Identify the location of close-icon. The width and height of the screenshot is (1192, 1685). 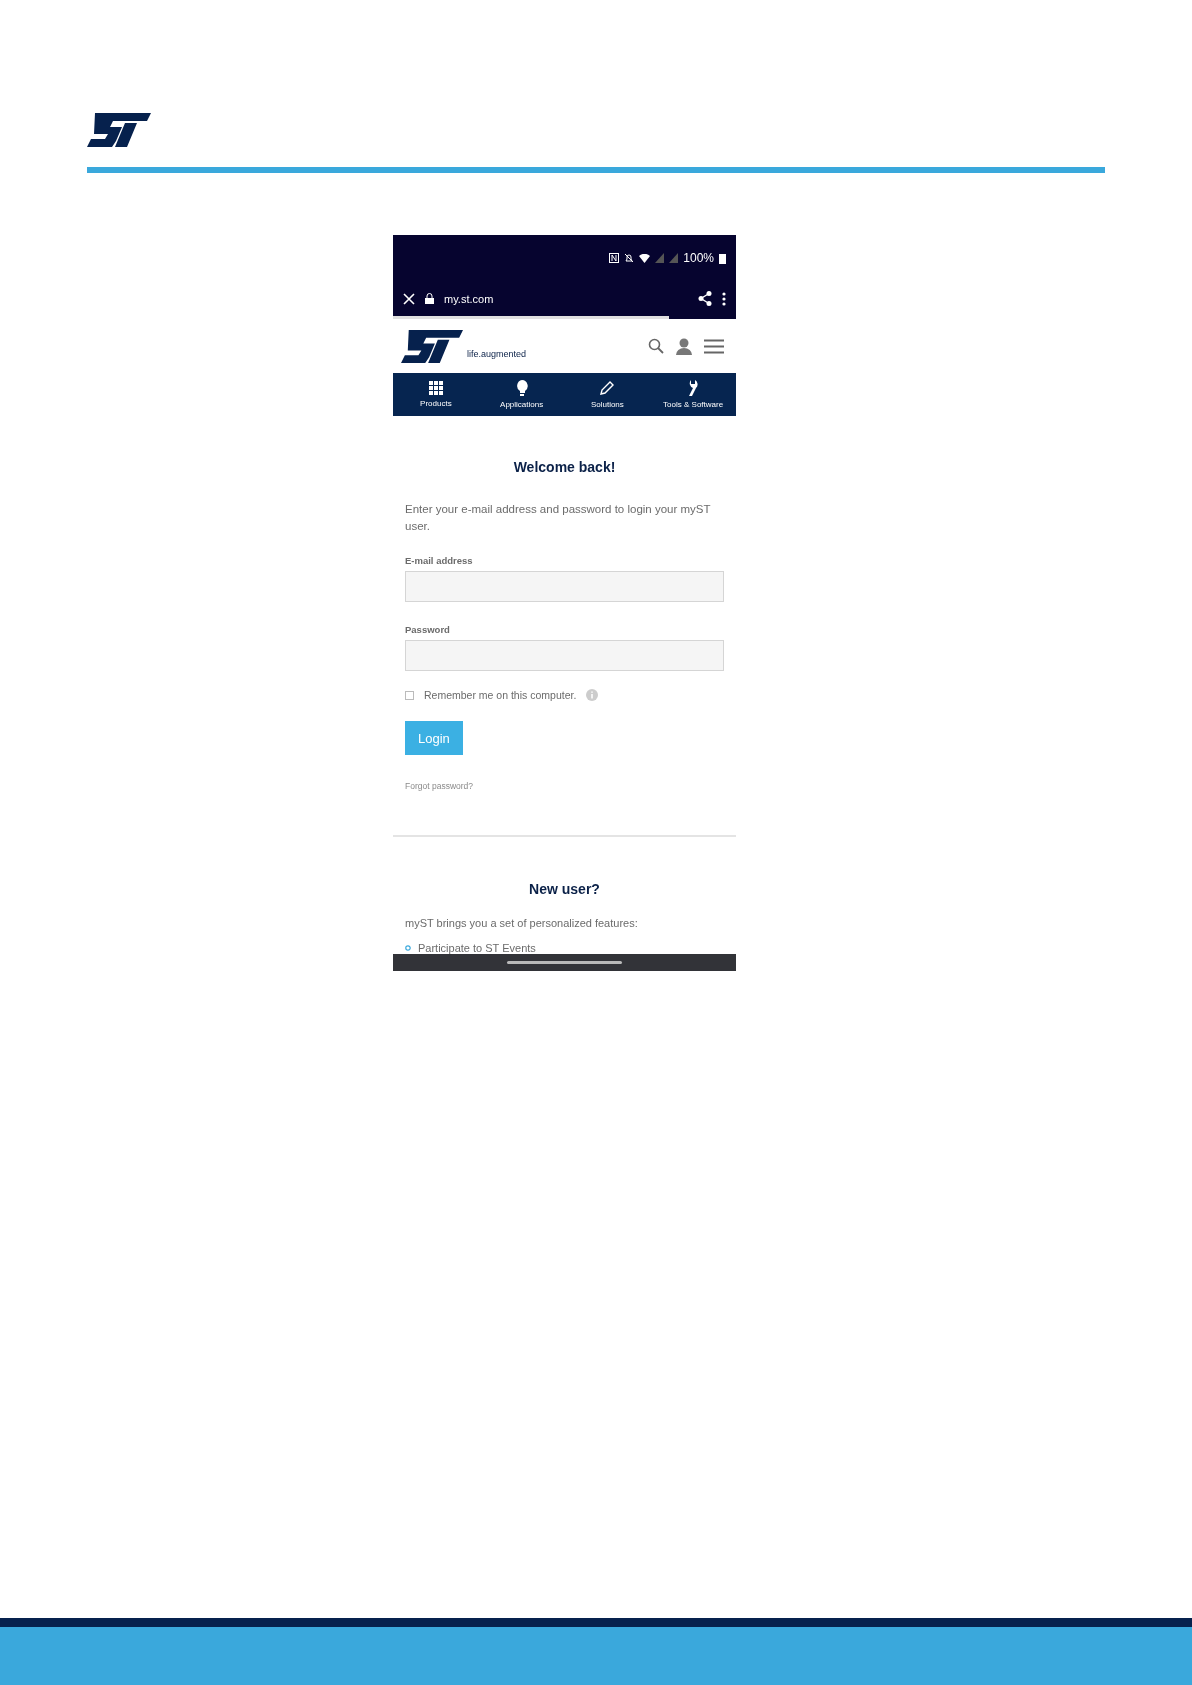
(409, 298).